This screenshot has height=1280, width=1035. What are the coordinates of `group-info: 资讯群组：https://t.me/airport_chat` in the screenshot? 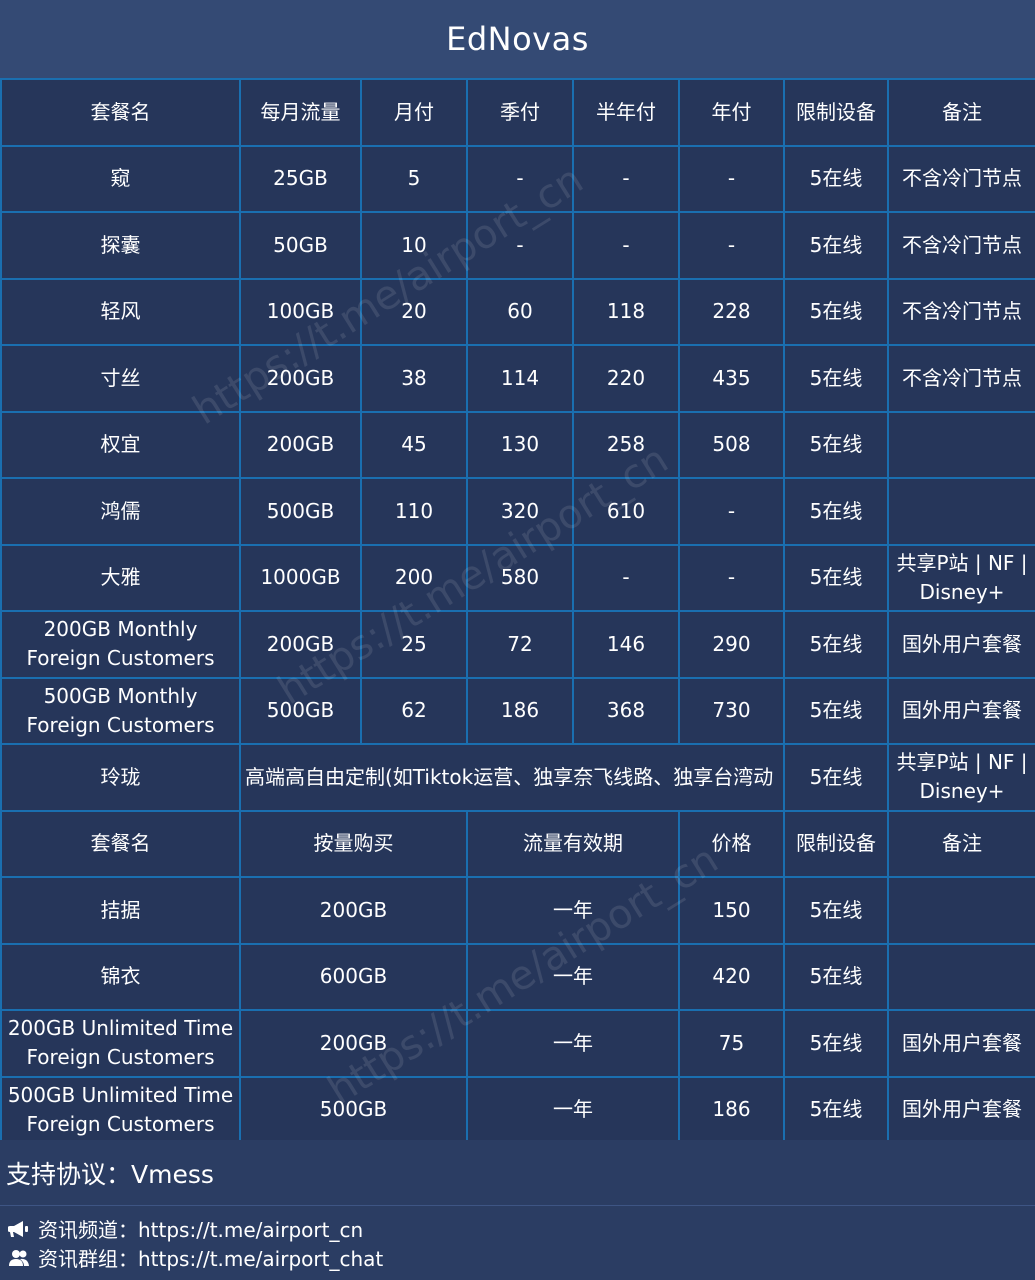 It's located at (195, 1257).